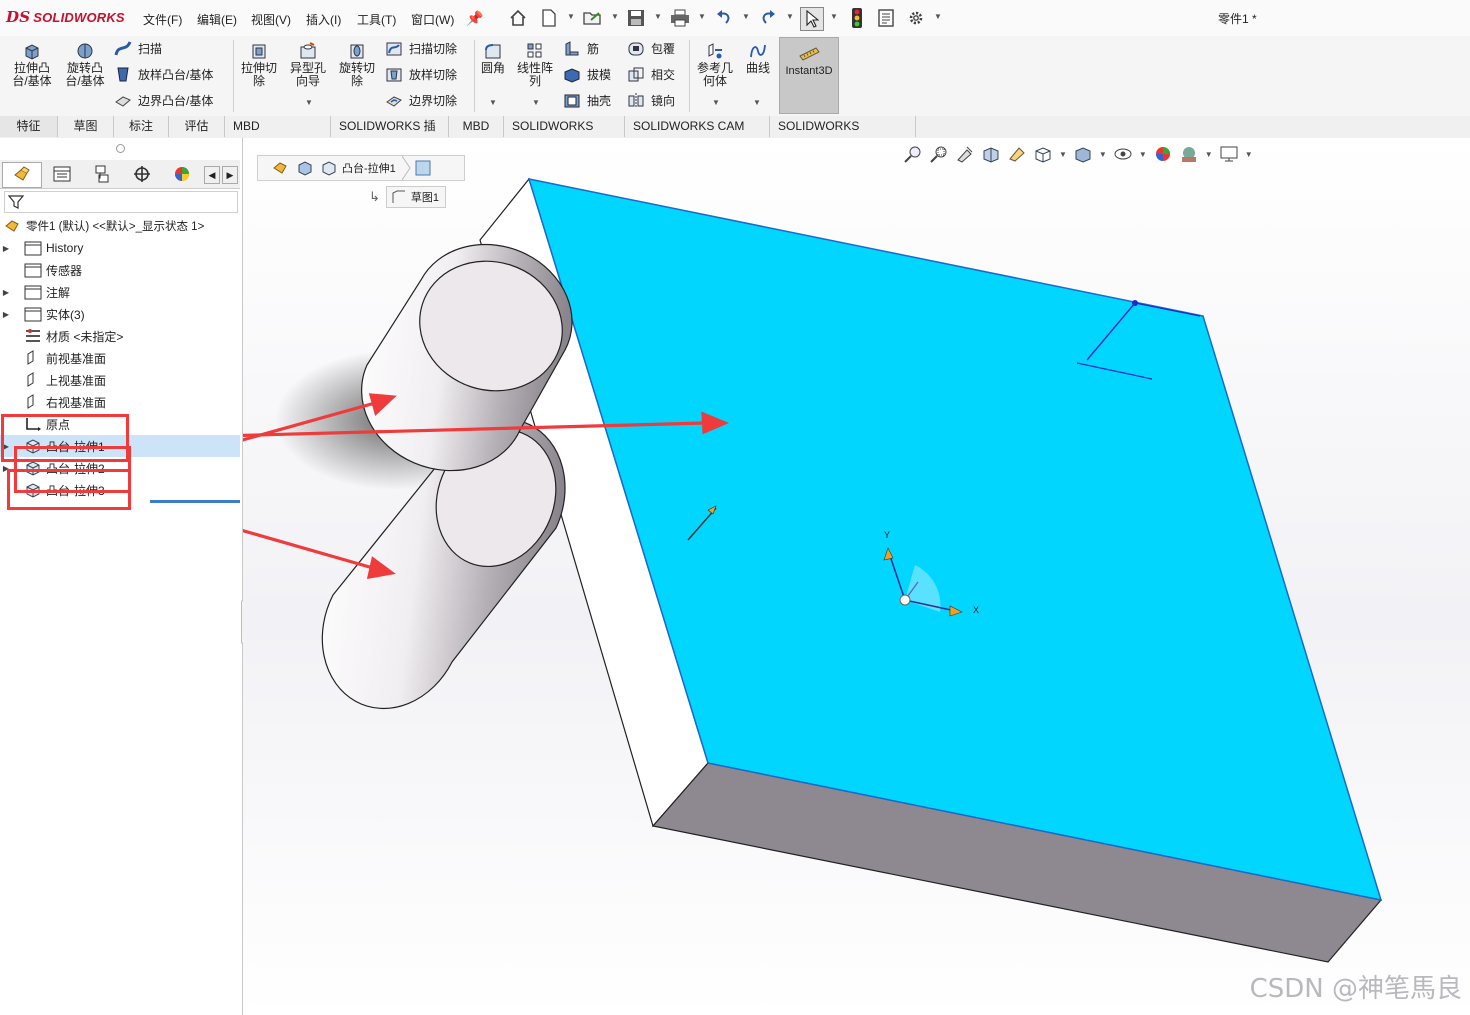 Image resolution: width=1470 pixels, height=1015 pixels. I want to click on solidworks-logo: DS SOLIDWORKS, so click(65, 17).